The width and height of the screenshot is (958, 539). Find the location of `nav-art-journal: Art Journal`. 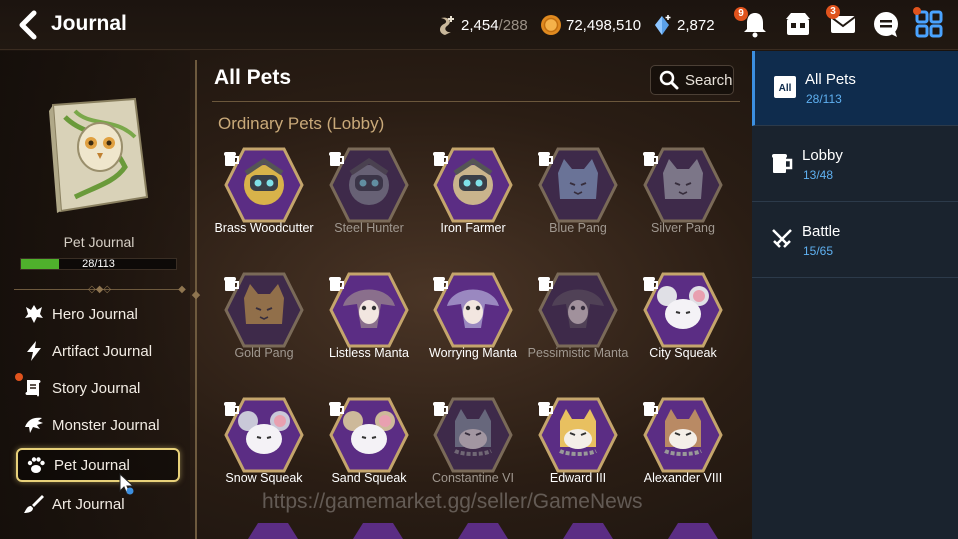

nav-art-journal: Art Journal is located at coordinates (98, 504).